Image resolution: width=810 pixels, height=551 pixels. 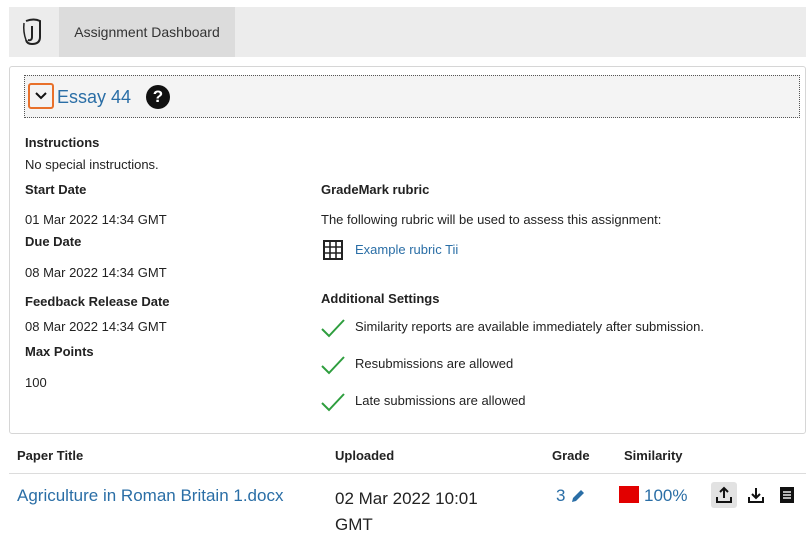 I want to click on download-icon, so click(x=756, y=495).